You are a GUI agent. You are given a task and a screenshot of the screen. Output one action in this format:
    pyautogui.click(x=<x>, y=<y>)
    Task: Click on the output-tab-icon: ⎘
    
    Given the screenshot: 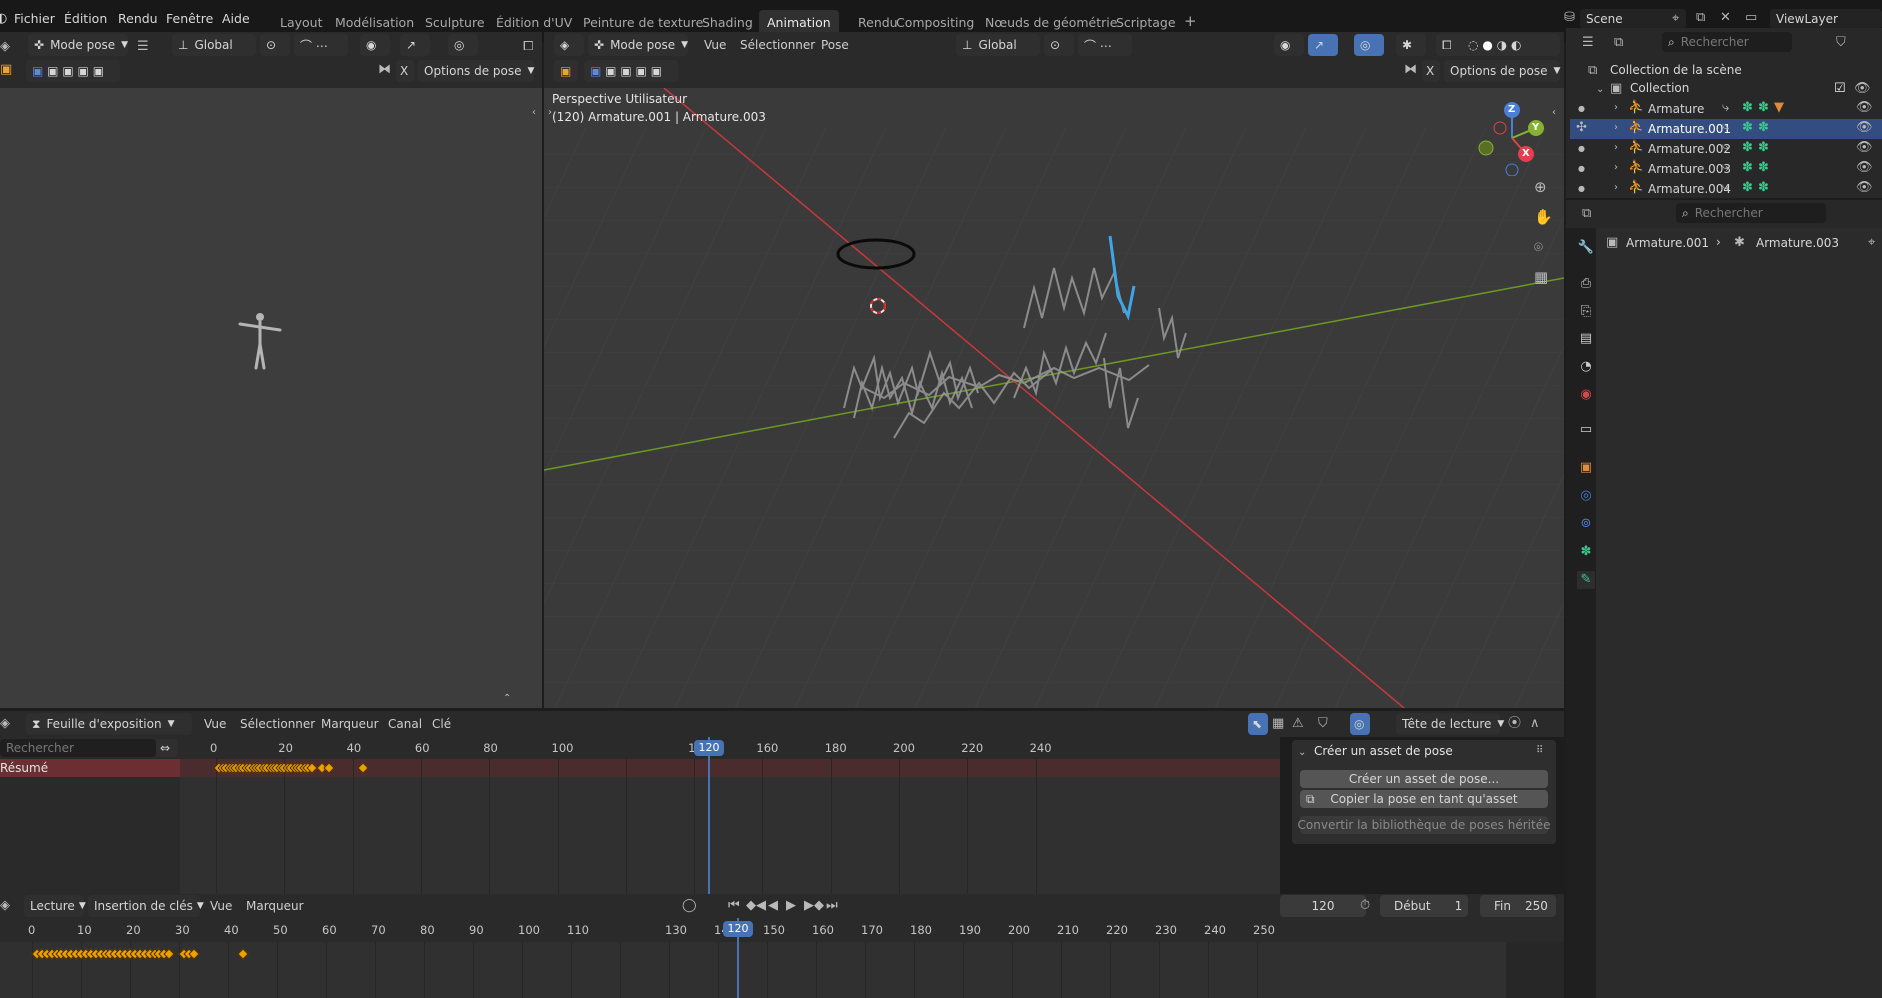 What is the action you would take?
    pyautogui.click(x=1586, y=312)
    